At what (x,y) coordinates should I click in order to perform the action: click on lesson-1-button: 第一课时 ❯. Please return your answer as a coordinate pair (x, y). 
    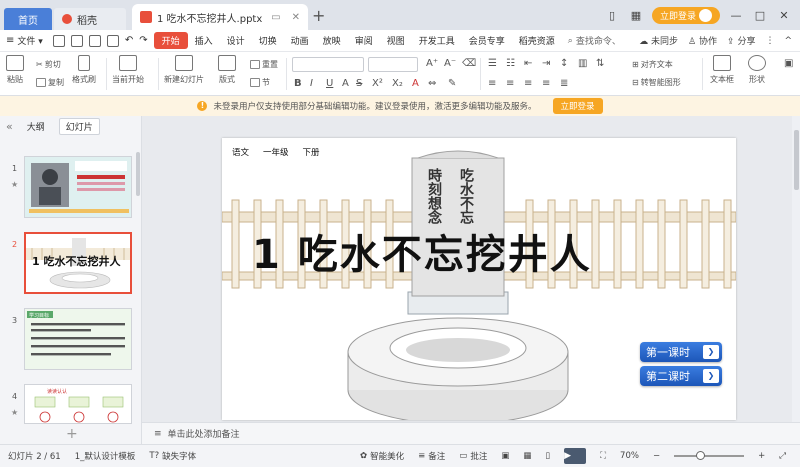
    Looking at the image, I should click on (681, 352).